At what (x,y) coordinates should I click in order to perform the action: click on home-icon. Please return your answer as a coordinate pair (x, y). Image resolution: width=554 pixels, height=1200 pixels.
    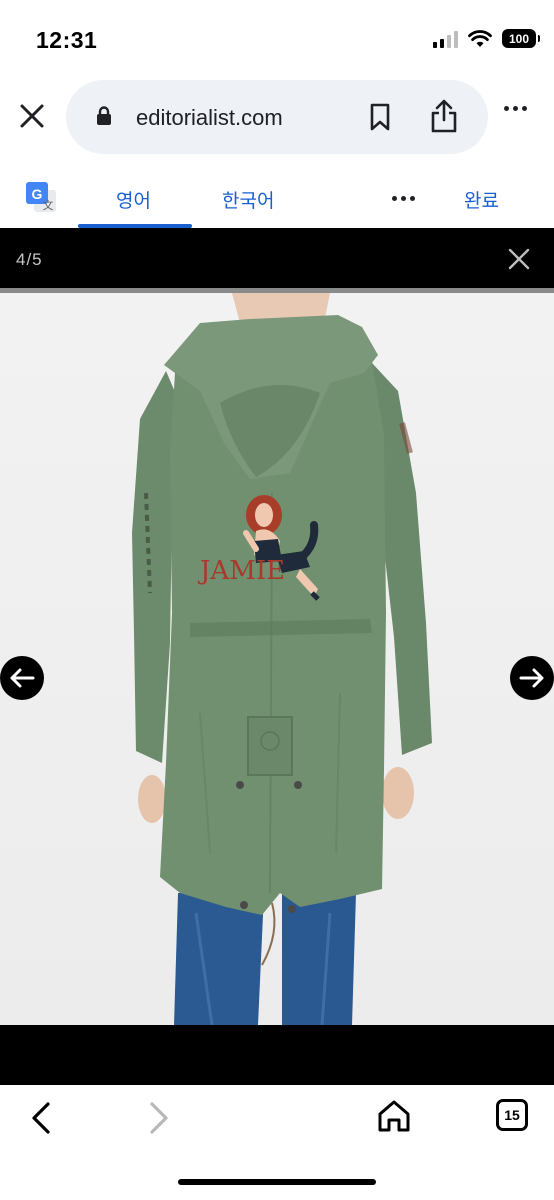
    Looking at the image, I should click on (394, 1116).